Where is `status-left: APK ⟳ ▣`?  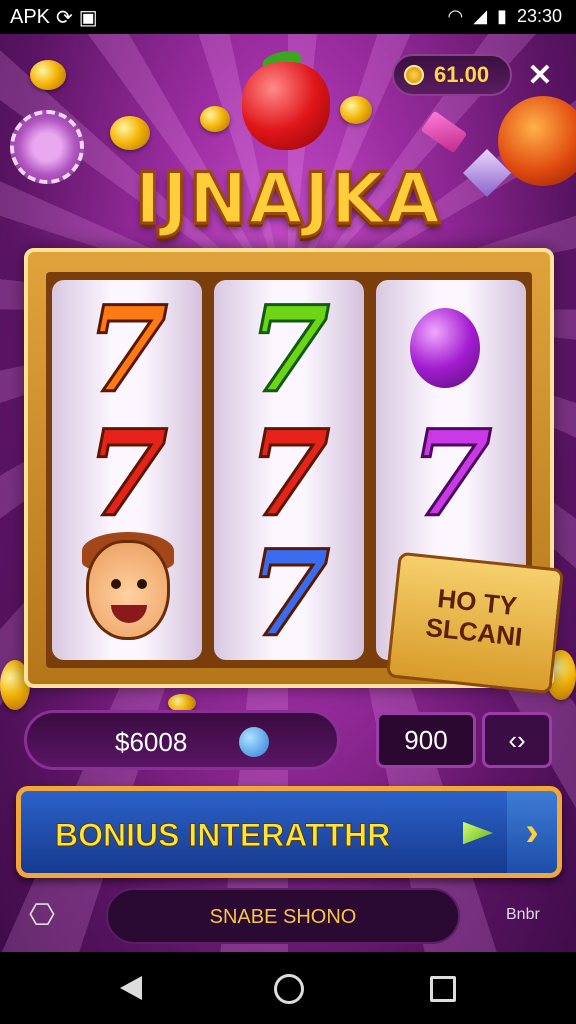
status-left: APK ⟳ ▣ is located at coordinates (54, 17).